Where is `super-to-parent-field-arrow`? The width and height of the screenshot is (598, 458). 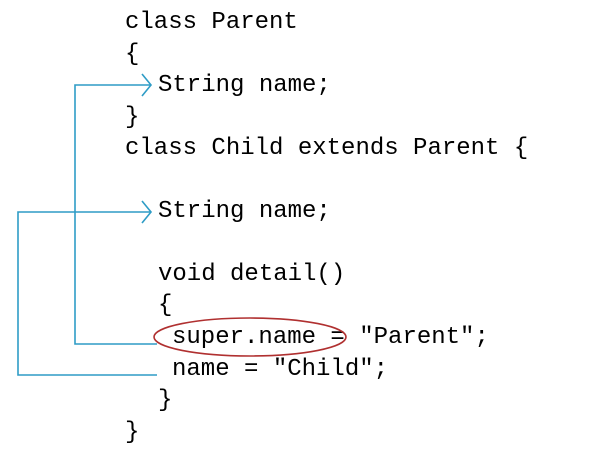
super-to-parent-field-arrow is located at coordinates (115, 214).